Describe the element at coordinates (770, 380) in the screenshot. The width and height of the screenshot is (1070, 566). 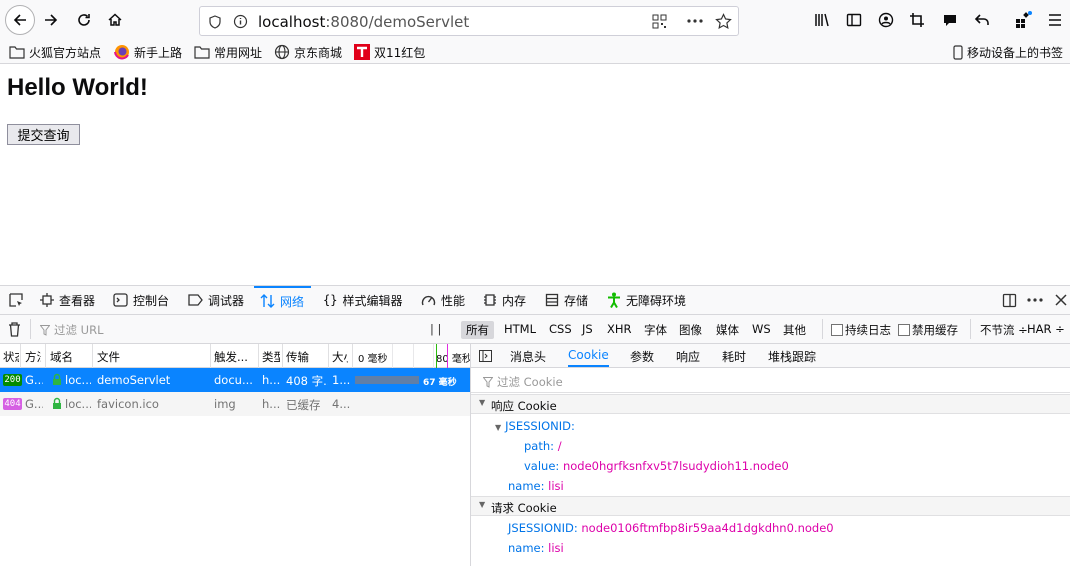
I see `cookie-filter: 过滤 Cookie` at that location.